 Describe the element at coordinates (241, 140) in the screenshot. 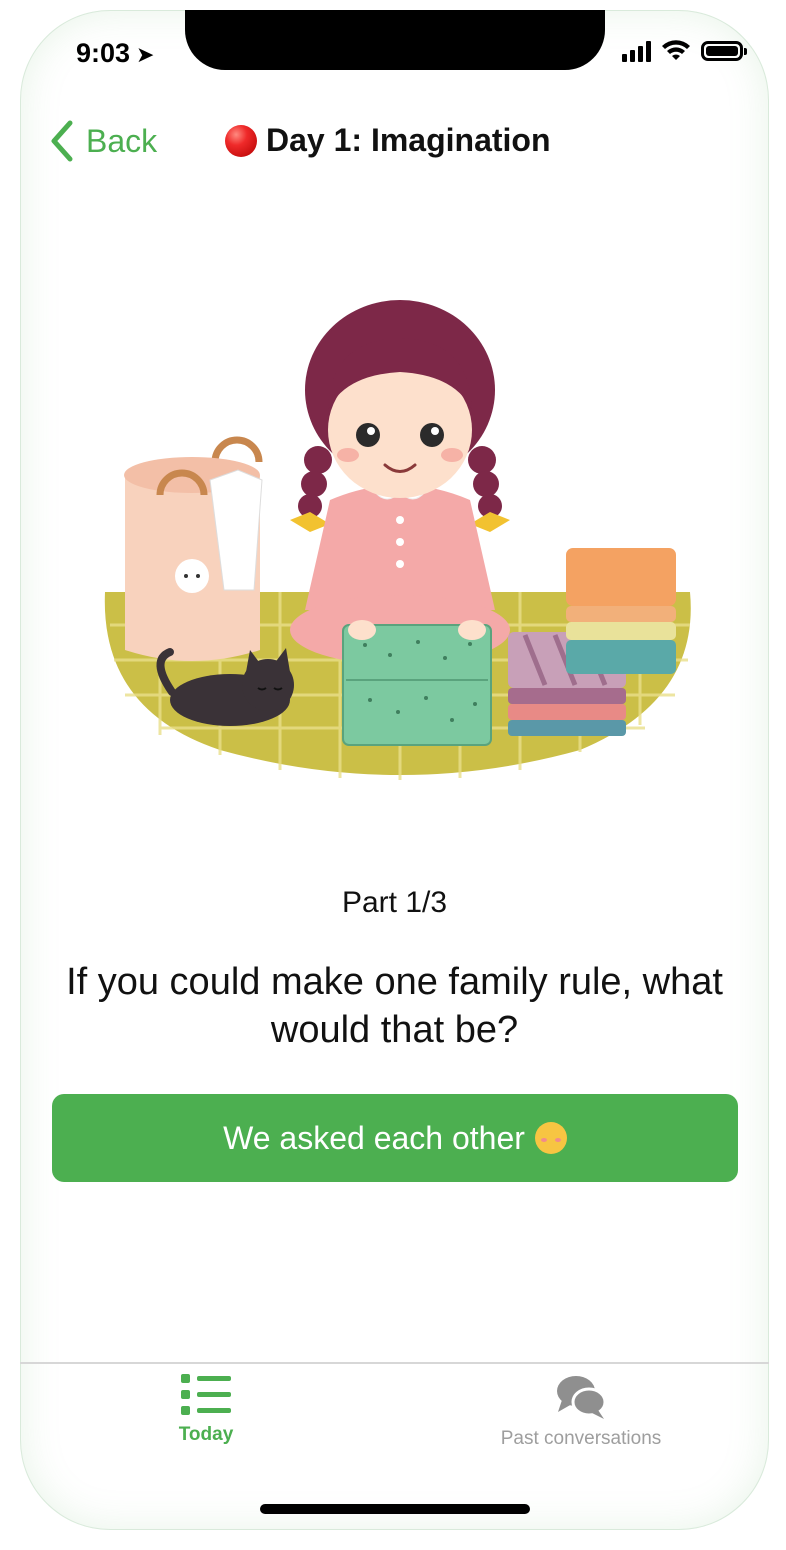

I see `red-circle-icon` at that location.